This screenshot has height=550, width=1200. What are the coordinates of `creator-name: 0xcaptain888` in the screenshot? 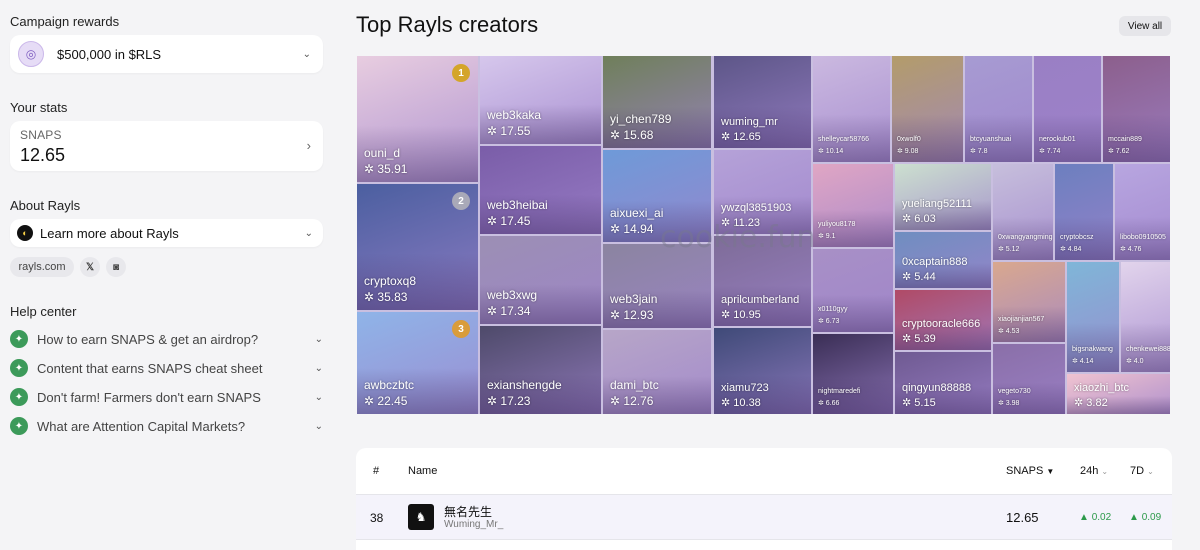 It's located at (935, 262).